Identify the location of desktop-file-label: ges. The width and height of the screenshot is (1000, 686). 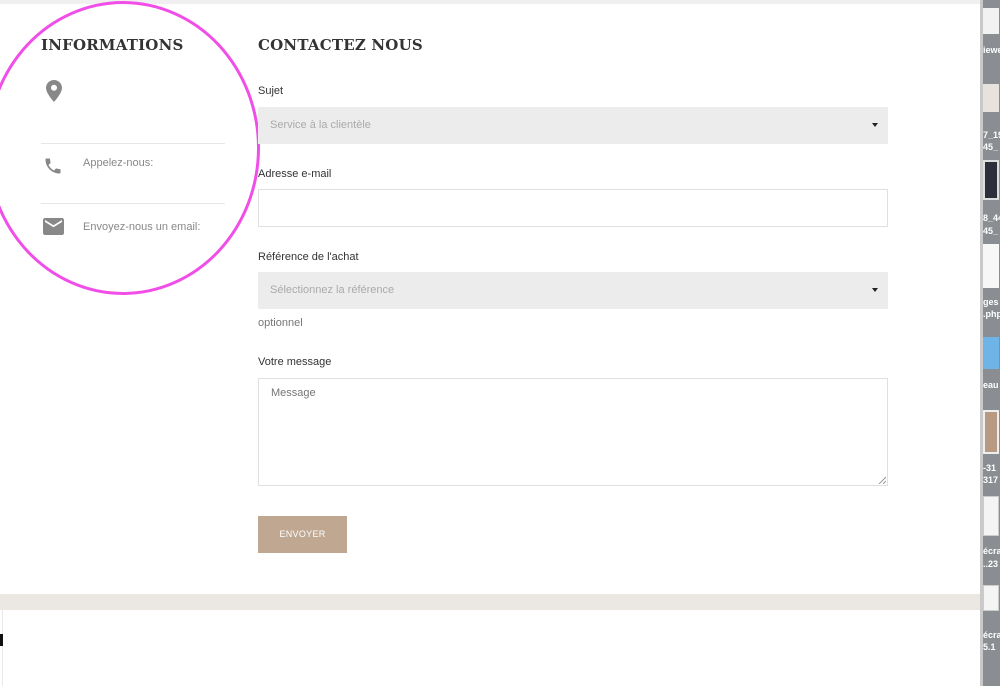
(991, 302).